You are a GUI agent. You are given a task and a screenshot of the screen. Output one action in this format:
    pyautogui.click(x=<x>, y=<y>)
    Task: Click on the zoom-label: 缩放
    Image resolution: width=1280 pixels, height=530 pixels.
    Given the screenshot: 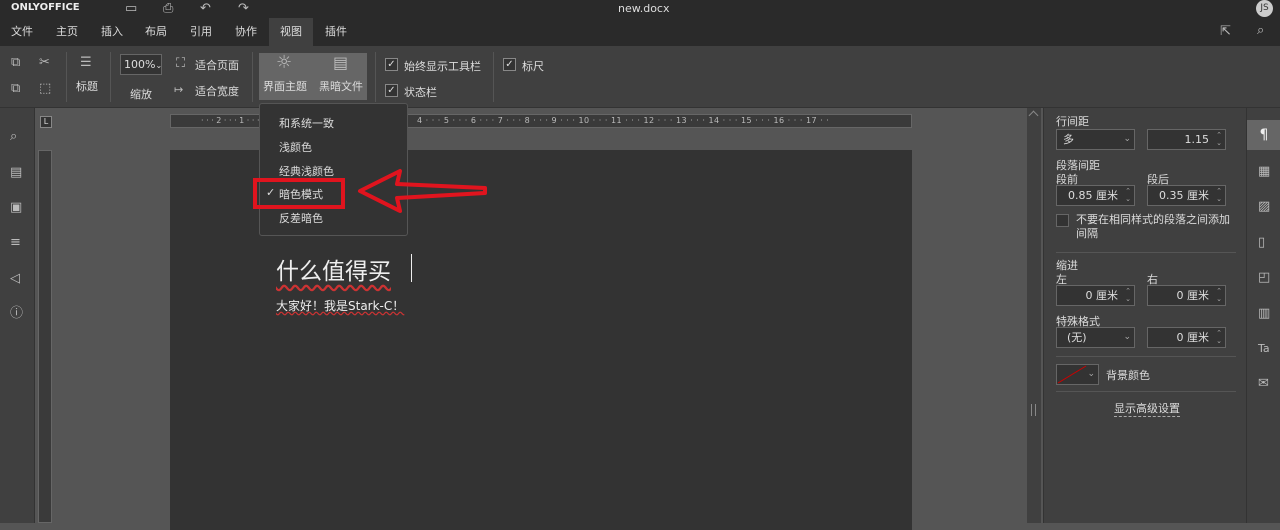 What is the action you would take?
    pyautogui.click(x=141, y=94)
    